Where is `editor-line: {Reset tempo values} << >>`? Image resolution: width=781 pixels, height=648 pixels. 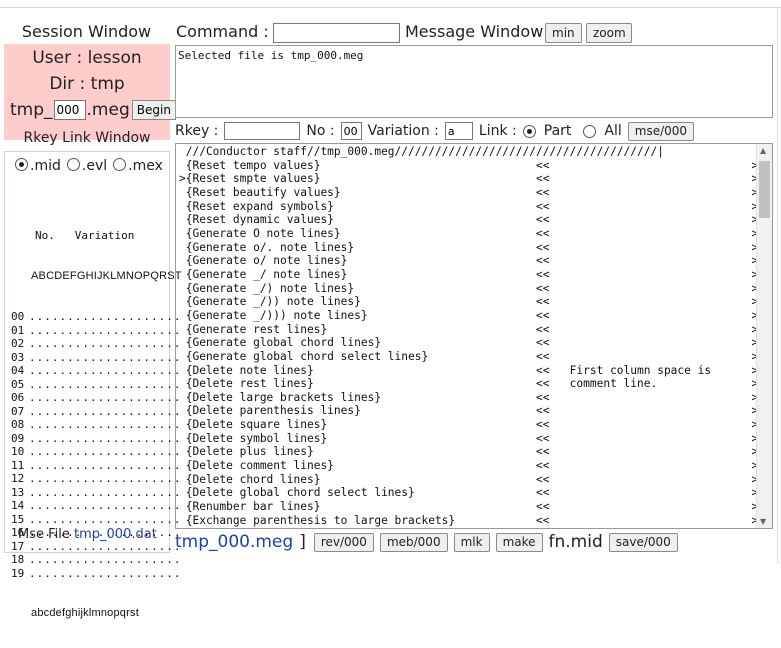
editor-line: {Reset tempo values} << >> is located at coordinates (472, 166).